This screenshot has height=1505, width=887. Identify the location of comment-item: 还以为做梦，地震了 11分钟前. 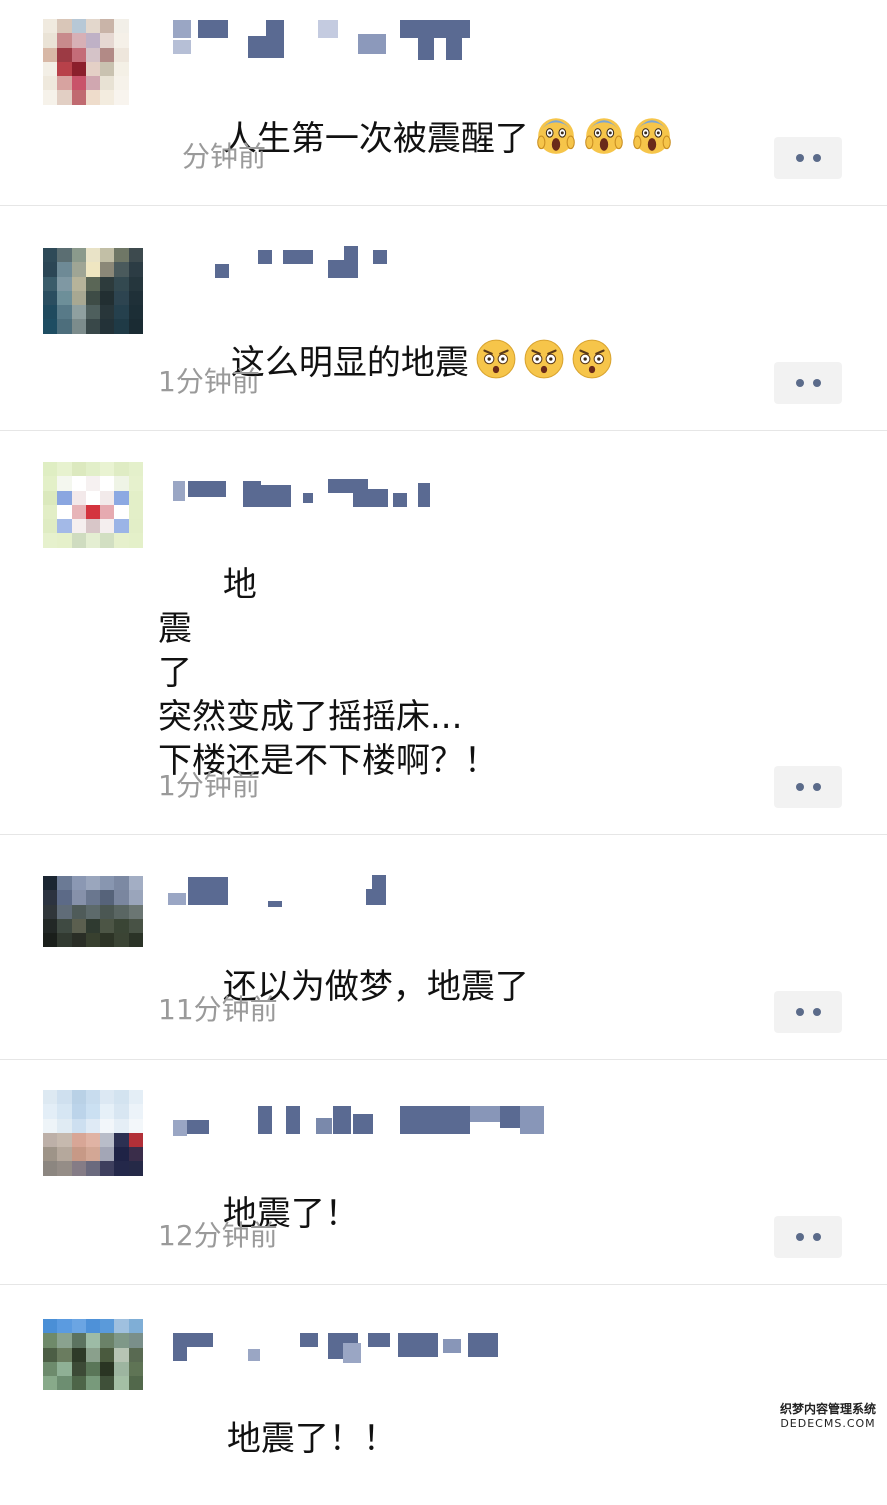
(443, 947).